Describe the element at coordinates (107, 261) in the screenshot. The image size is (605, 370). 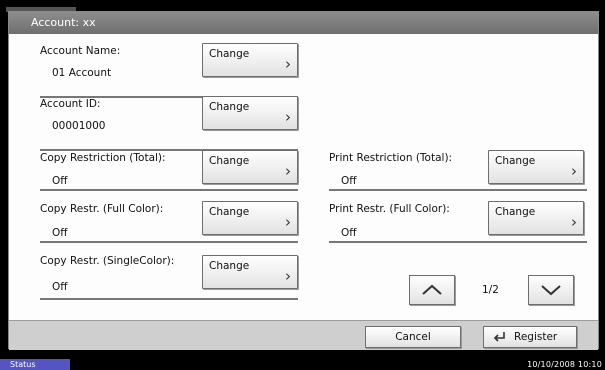
I see `field-label: Copy Restr. (SingleColor):` at that location.